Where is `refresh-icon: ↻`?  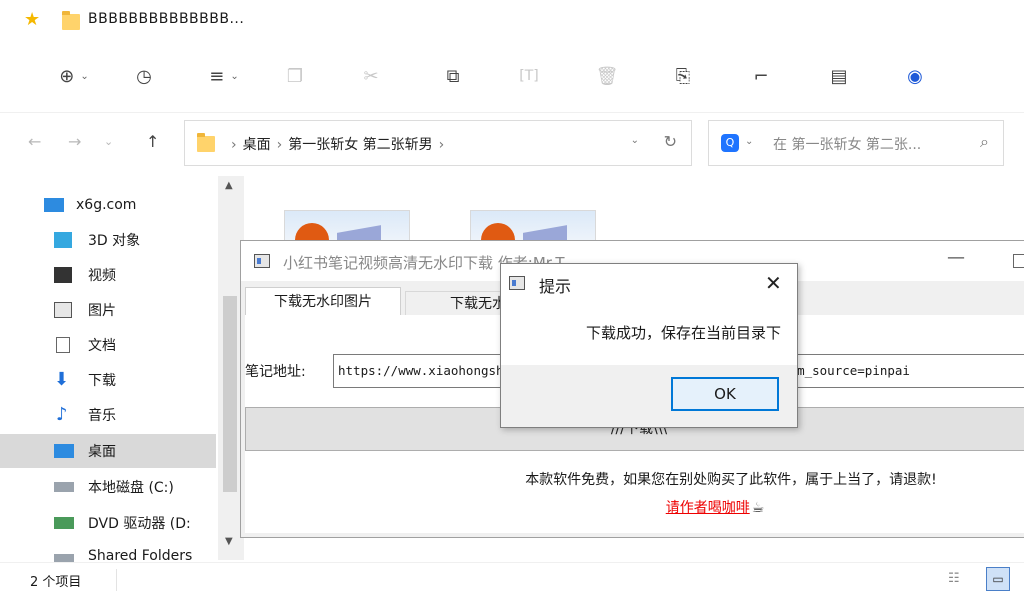 refresh-icon: ↻ is located at coordinates (670, 141).